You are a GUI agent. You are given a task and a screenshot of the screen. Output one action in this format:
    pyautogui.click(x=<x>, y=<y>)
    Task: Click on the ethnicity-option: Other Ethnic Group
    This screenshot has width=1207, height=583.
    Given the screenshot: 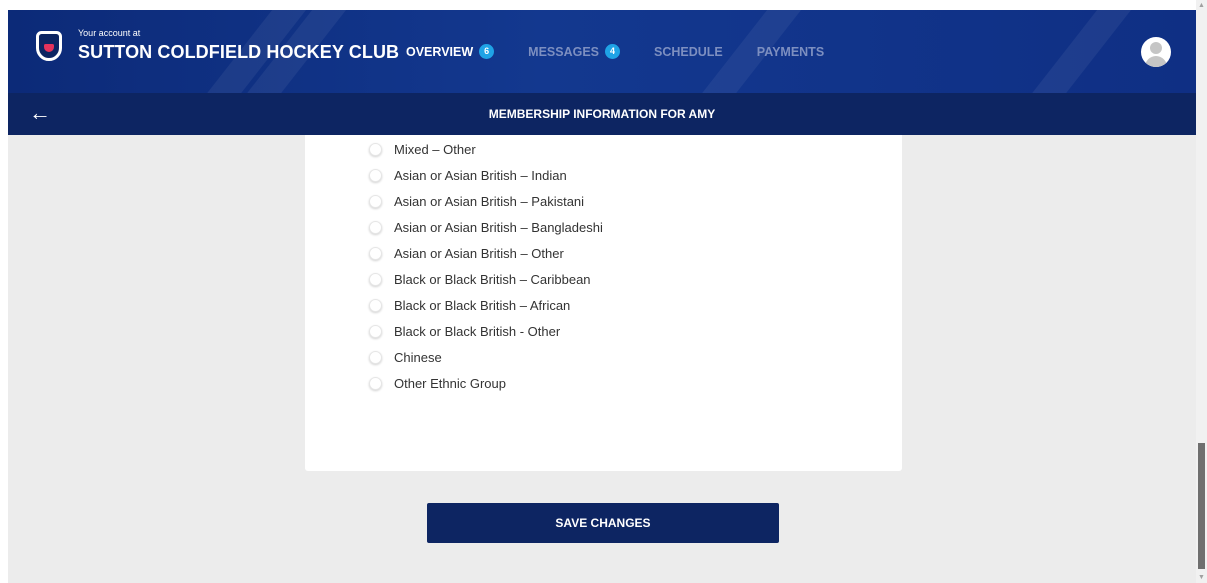 What is the action you would take?
    pyautogui.click(x=437, y=383)
    